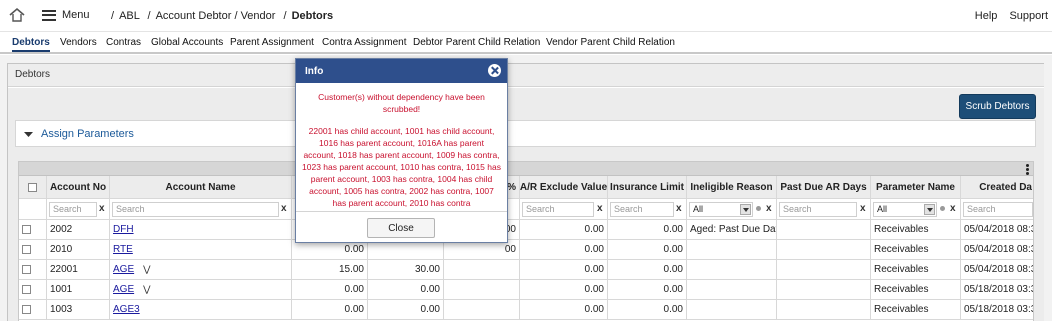 Image resolution: width=1052 pixels, height=321 pixels. I want to click on tab-debtors: Debtors, so click(31, 44).